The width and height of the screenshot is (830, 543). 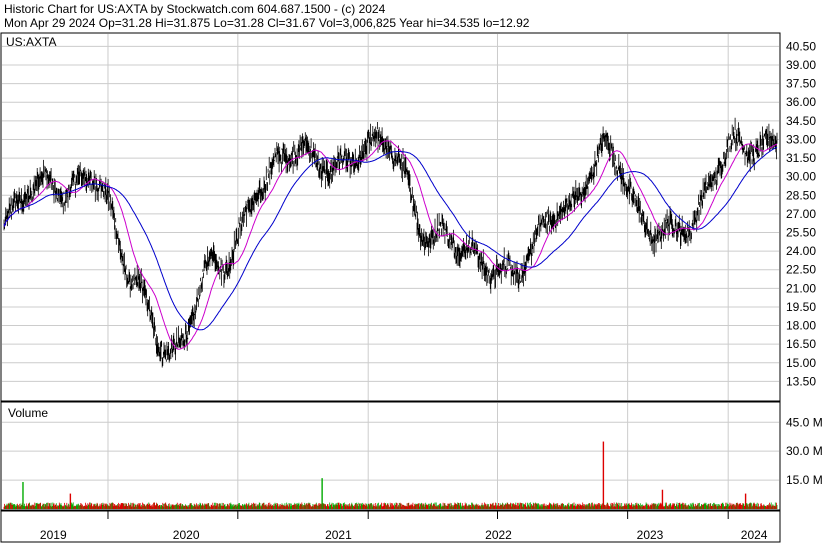 I want to click on price-tick-label: 18.00, so click(x=801, y=326).